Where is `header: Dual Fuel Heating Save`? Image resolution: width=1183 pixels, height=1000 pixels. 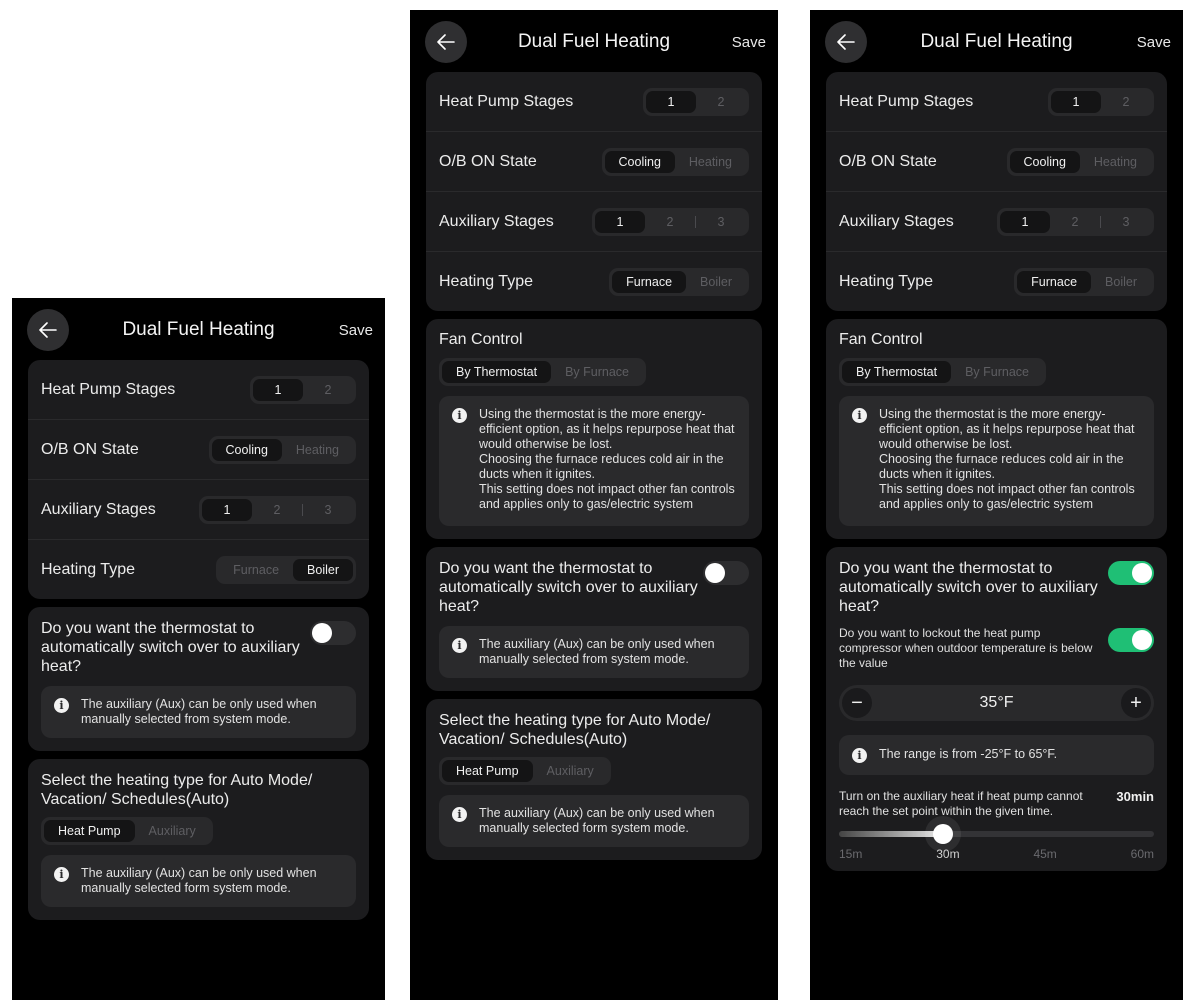 header: Dual Fuel Heating Save is located at coordinates (594, 41).